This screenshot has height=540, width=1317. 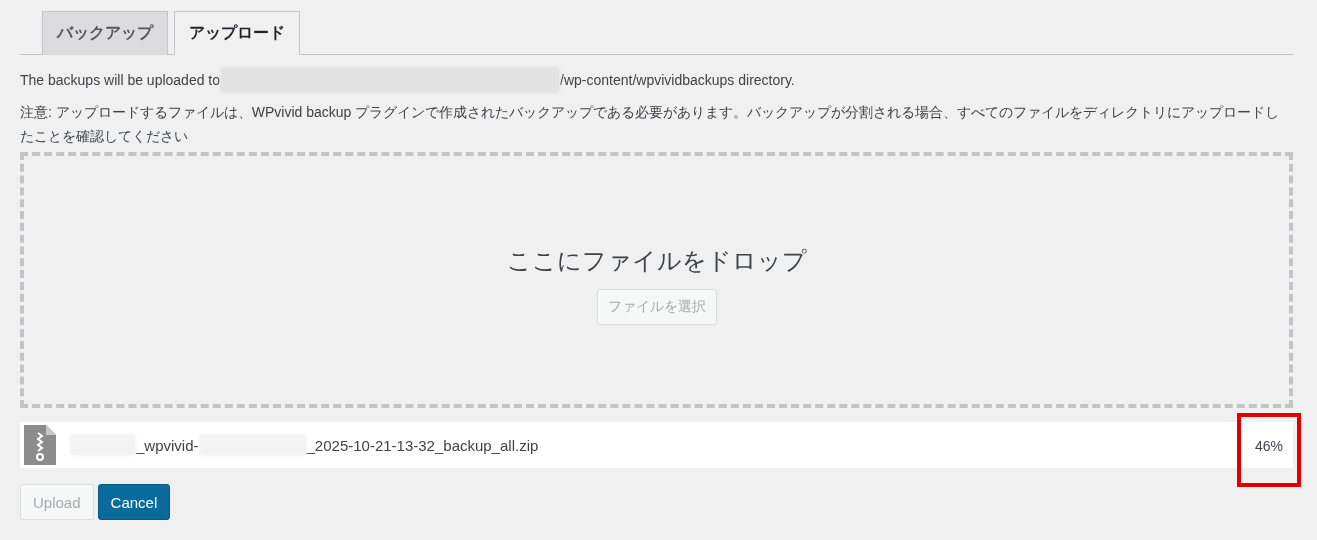 I want to click on file-name-part: _2025-10-21-13-32_backup_all.zip, so click(x=422, y=445).